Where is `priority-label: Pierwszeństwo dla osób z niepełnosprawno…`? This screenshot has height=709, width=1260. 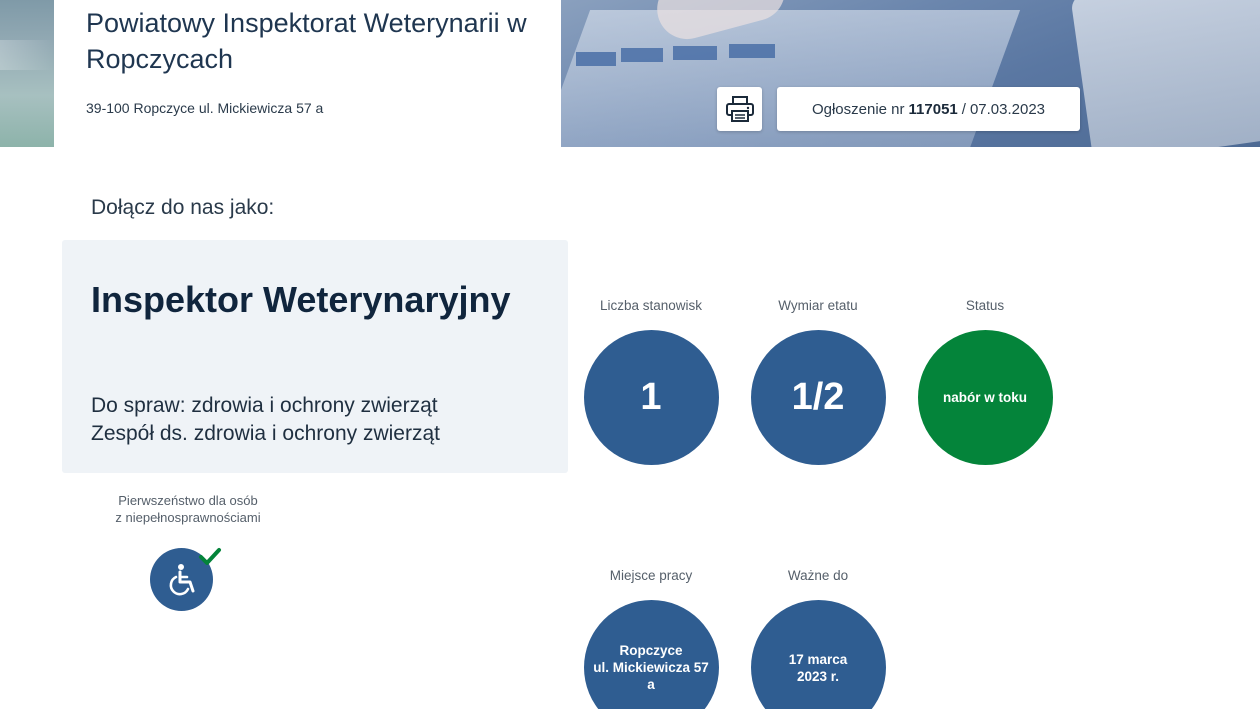
priority-label: Pierwszeństwo dla osób z niepełnosprawno… is located at coordinates (188, 509).